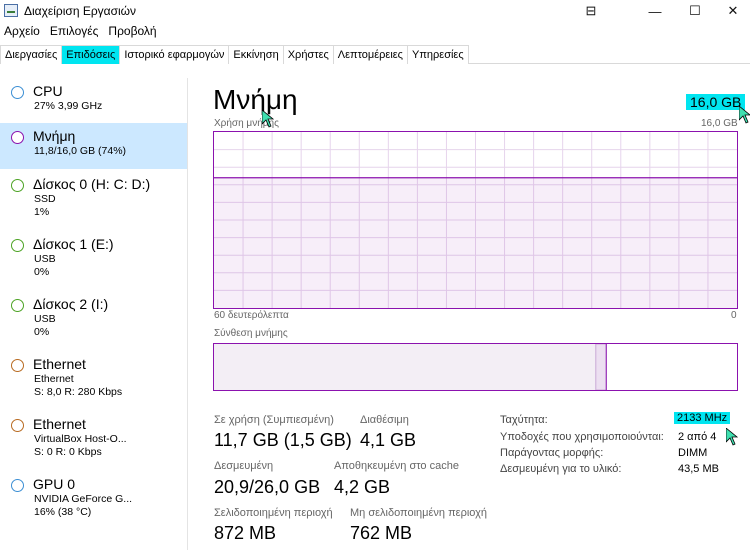 This screenshot has height=550, width=750. I want to click on menu-file: Αρχείο, so click(23, 33).